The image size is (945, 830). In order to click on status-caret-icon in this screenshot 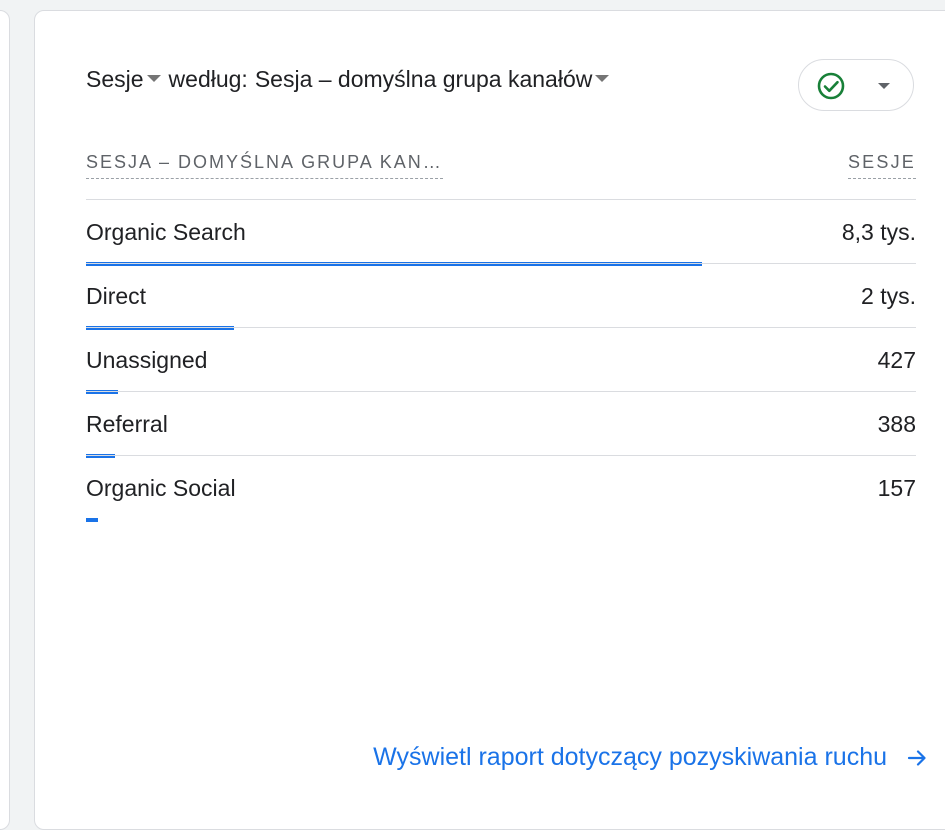, I will do `click(884, 86)`.